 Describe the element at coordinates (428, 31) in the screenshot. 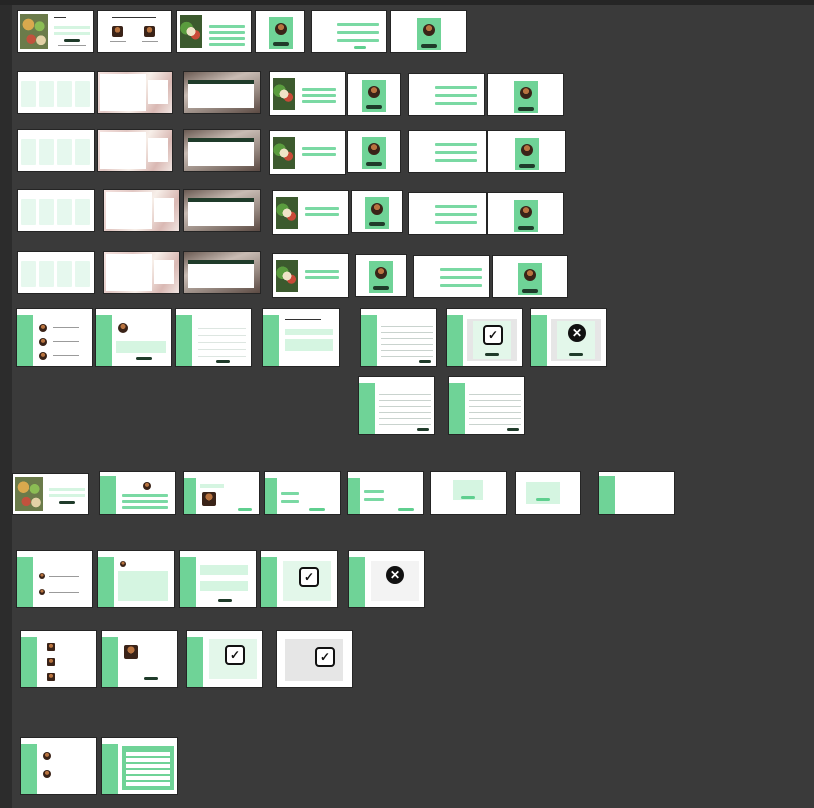

I see `frame-confirmation-profile` at that location.